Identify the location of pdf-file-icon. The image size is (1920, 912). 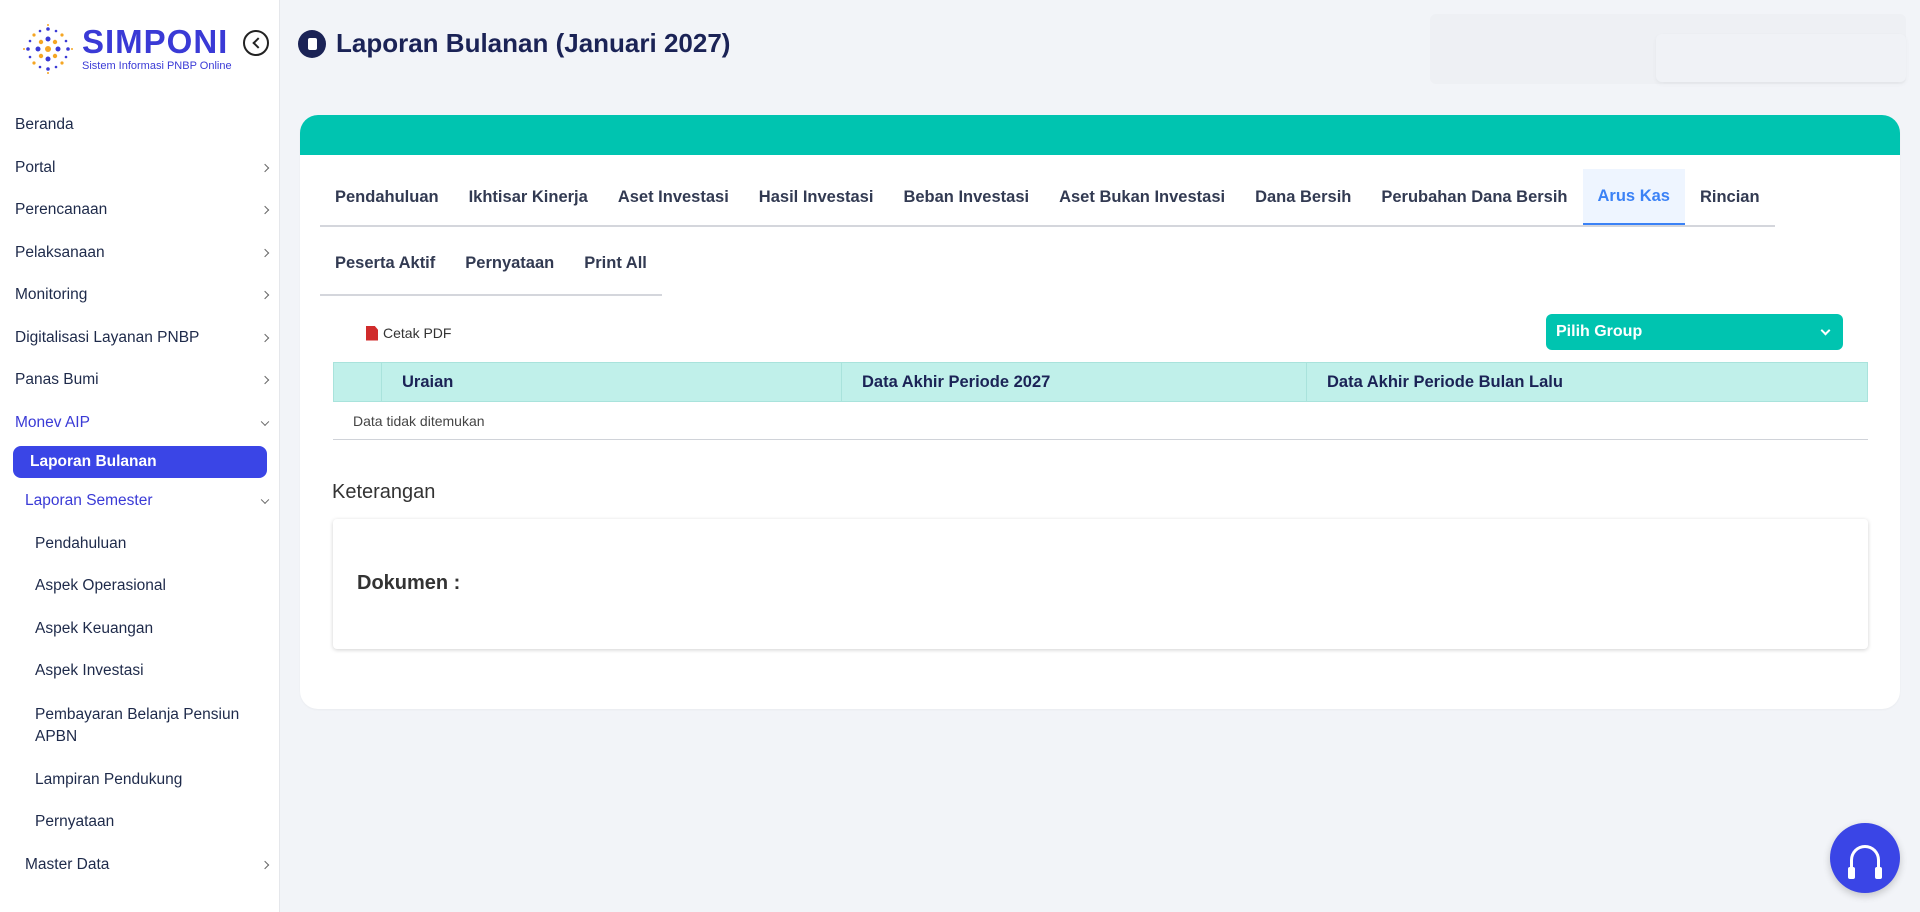
(372, 333).